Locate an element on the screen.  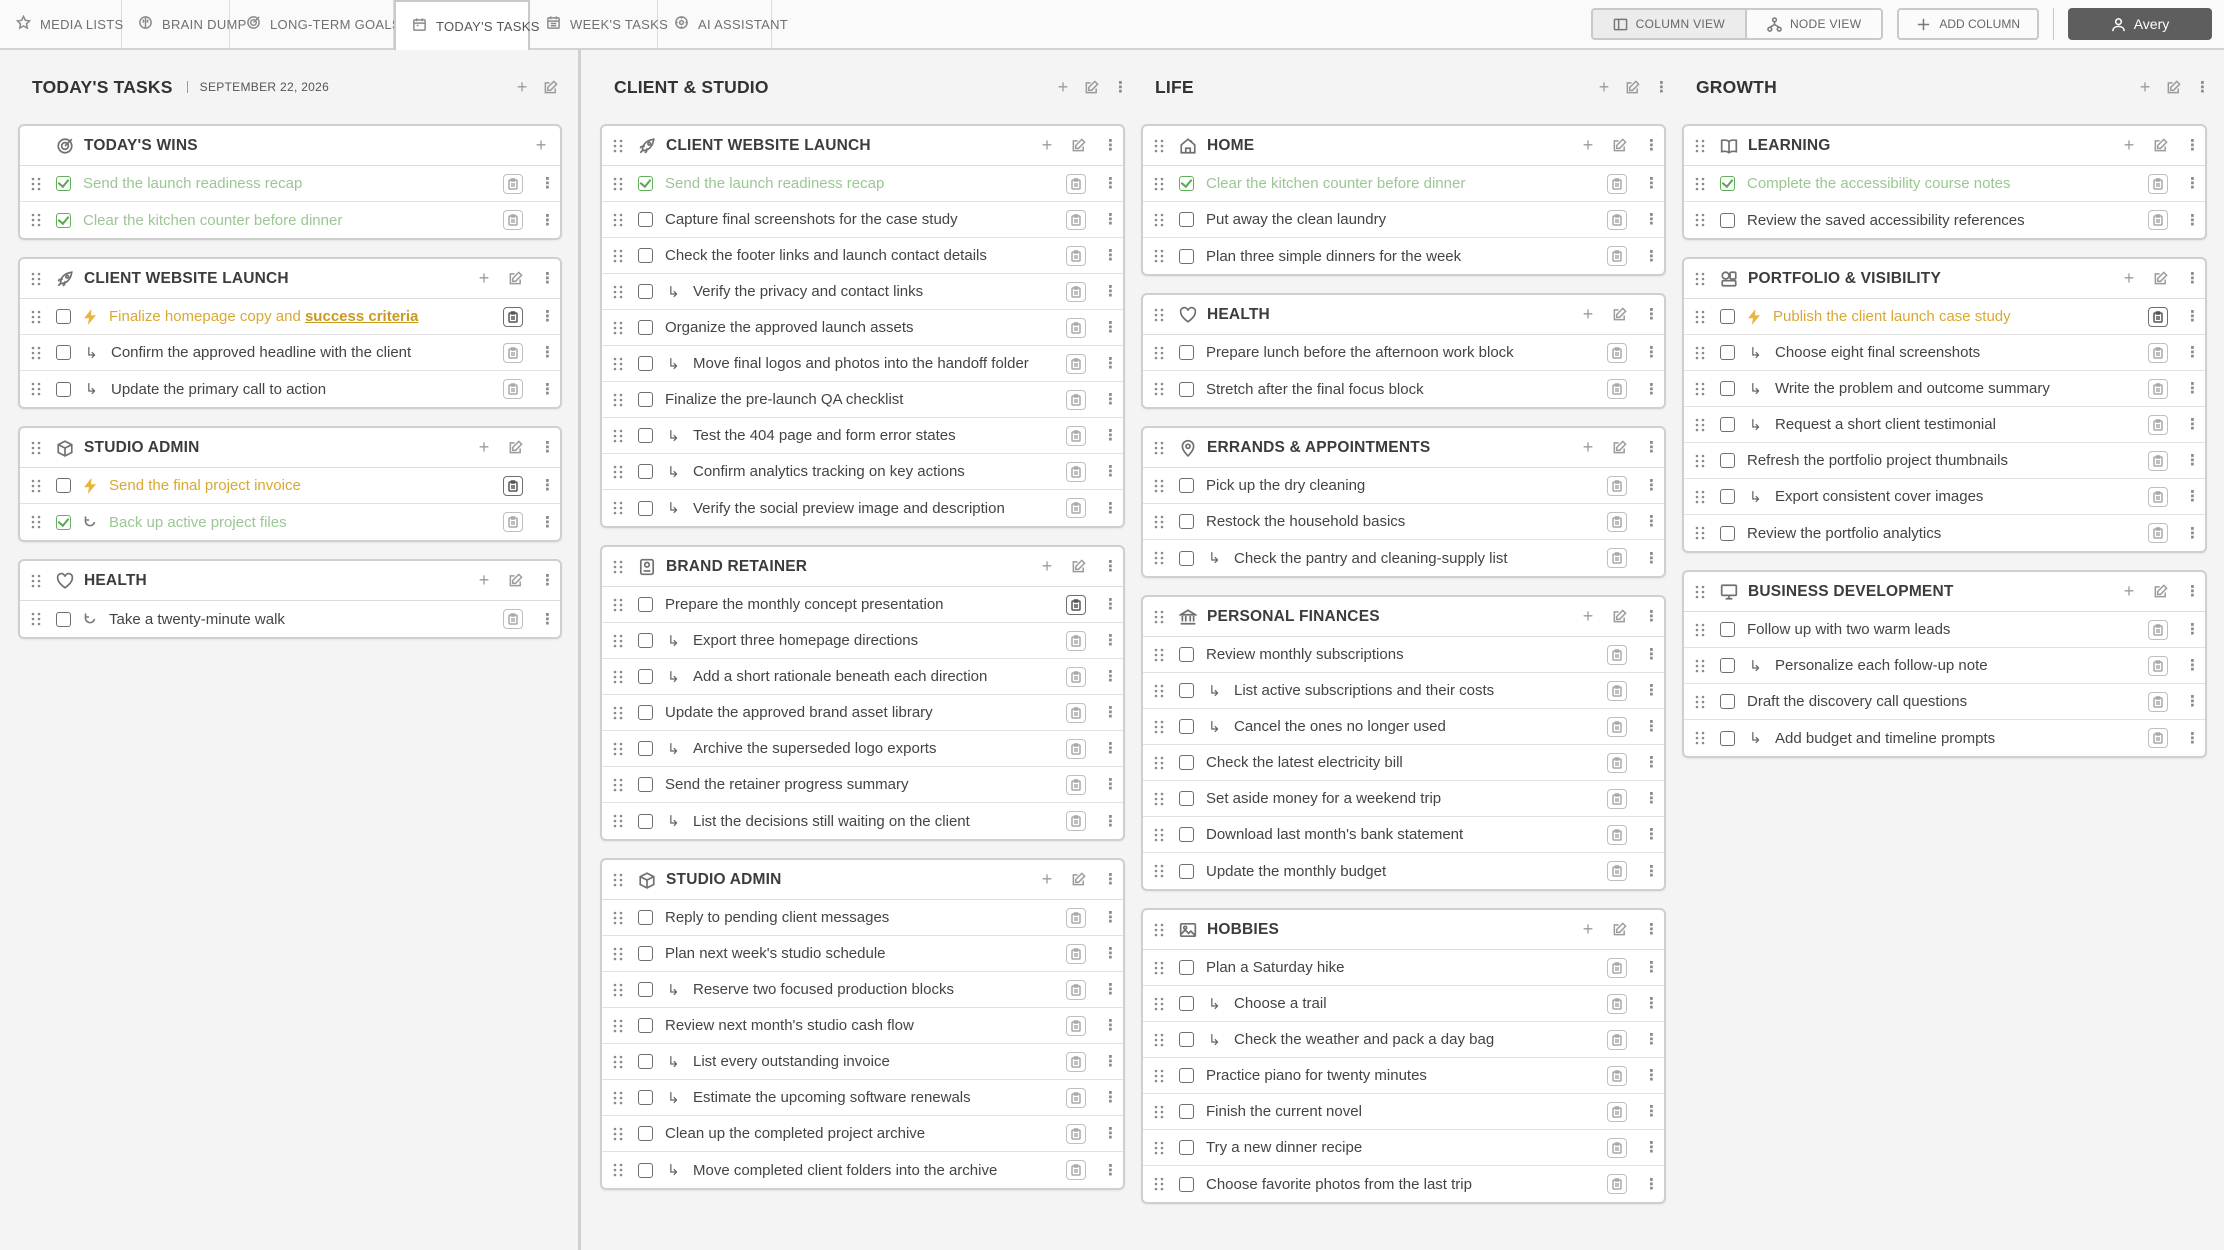
tab-brain-dump: BRAIN DUMP is located at coordinates (184, 24).